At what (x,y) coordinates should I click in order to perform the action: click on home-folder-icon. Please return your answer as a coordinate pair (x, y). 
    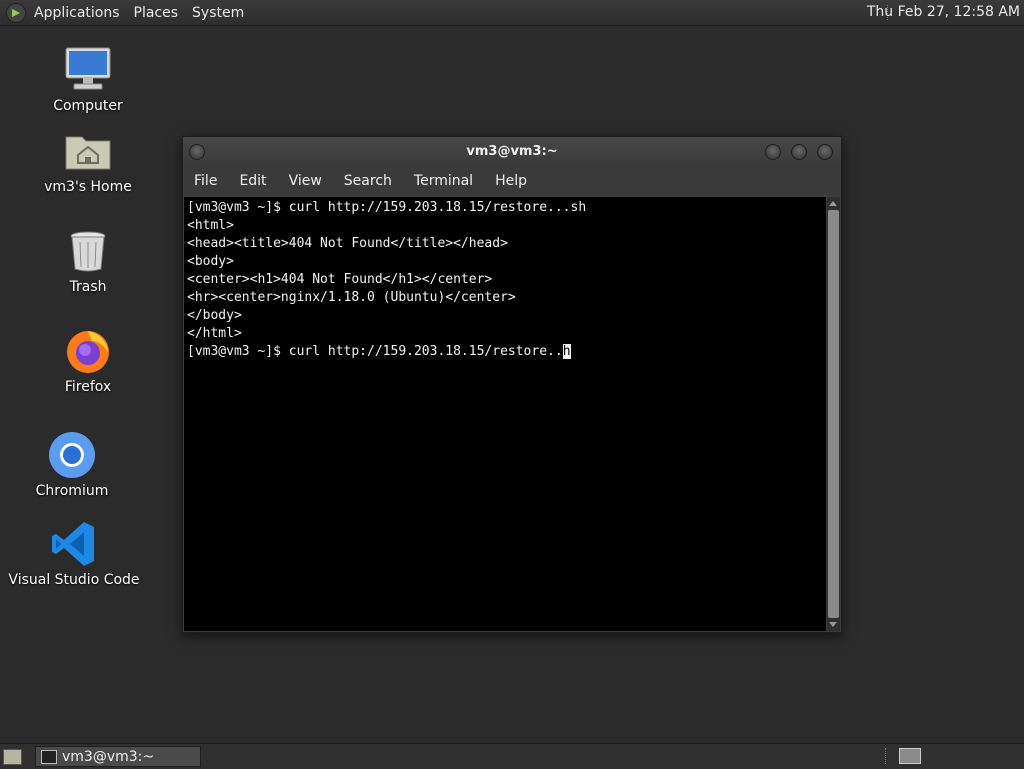
    Looking at the image, I should click on (88, 151).